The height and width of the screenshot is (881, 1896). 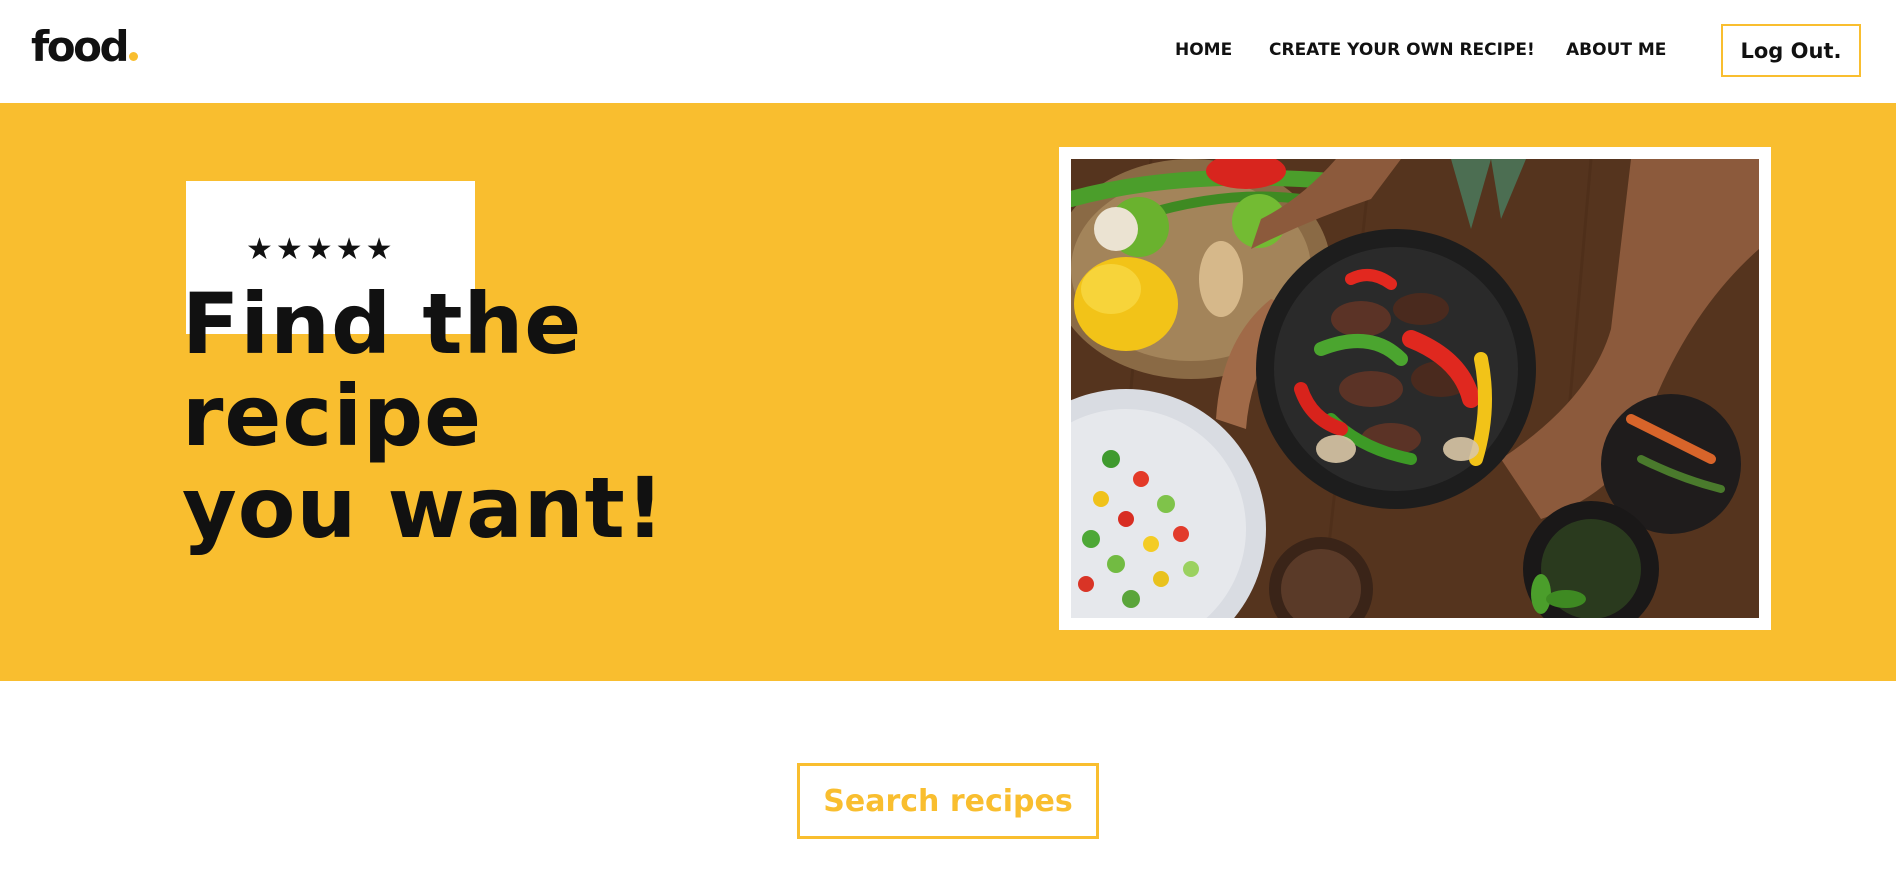 I want to click on hero-title: Find the recipe you want!, so click(x=423, y=416).